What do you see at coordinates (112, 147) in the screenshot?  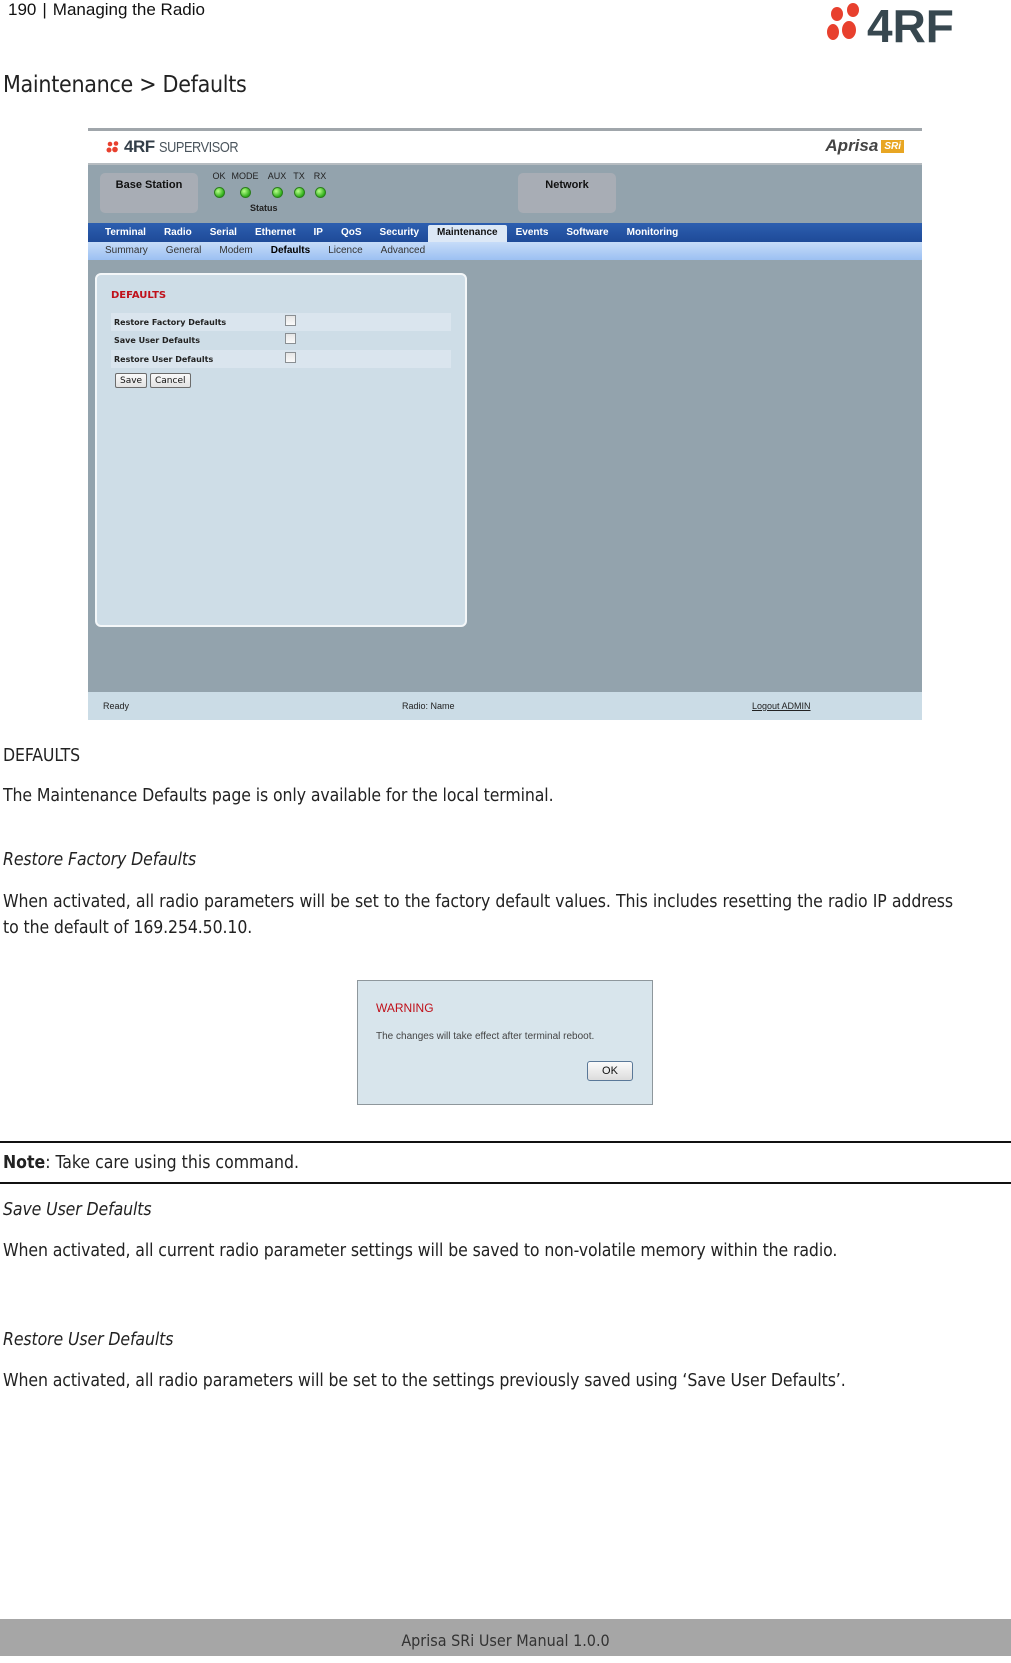 I see `4rf-dots-icon` at bounding box center [112, 147].